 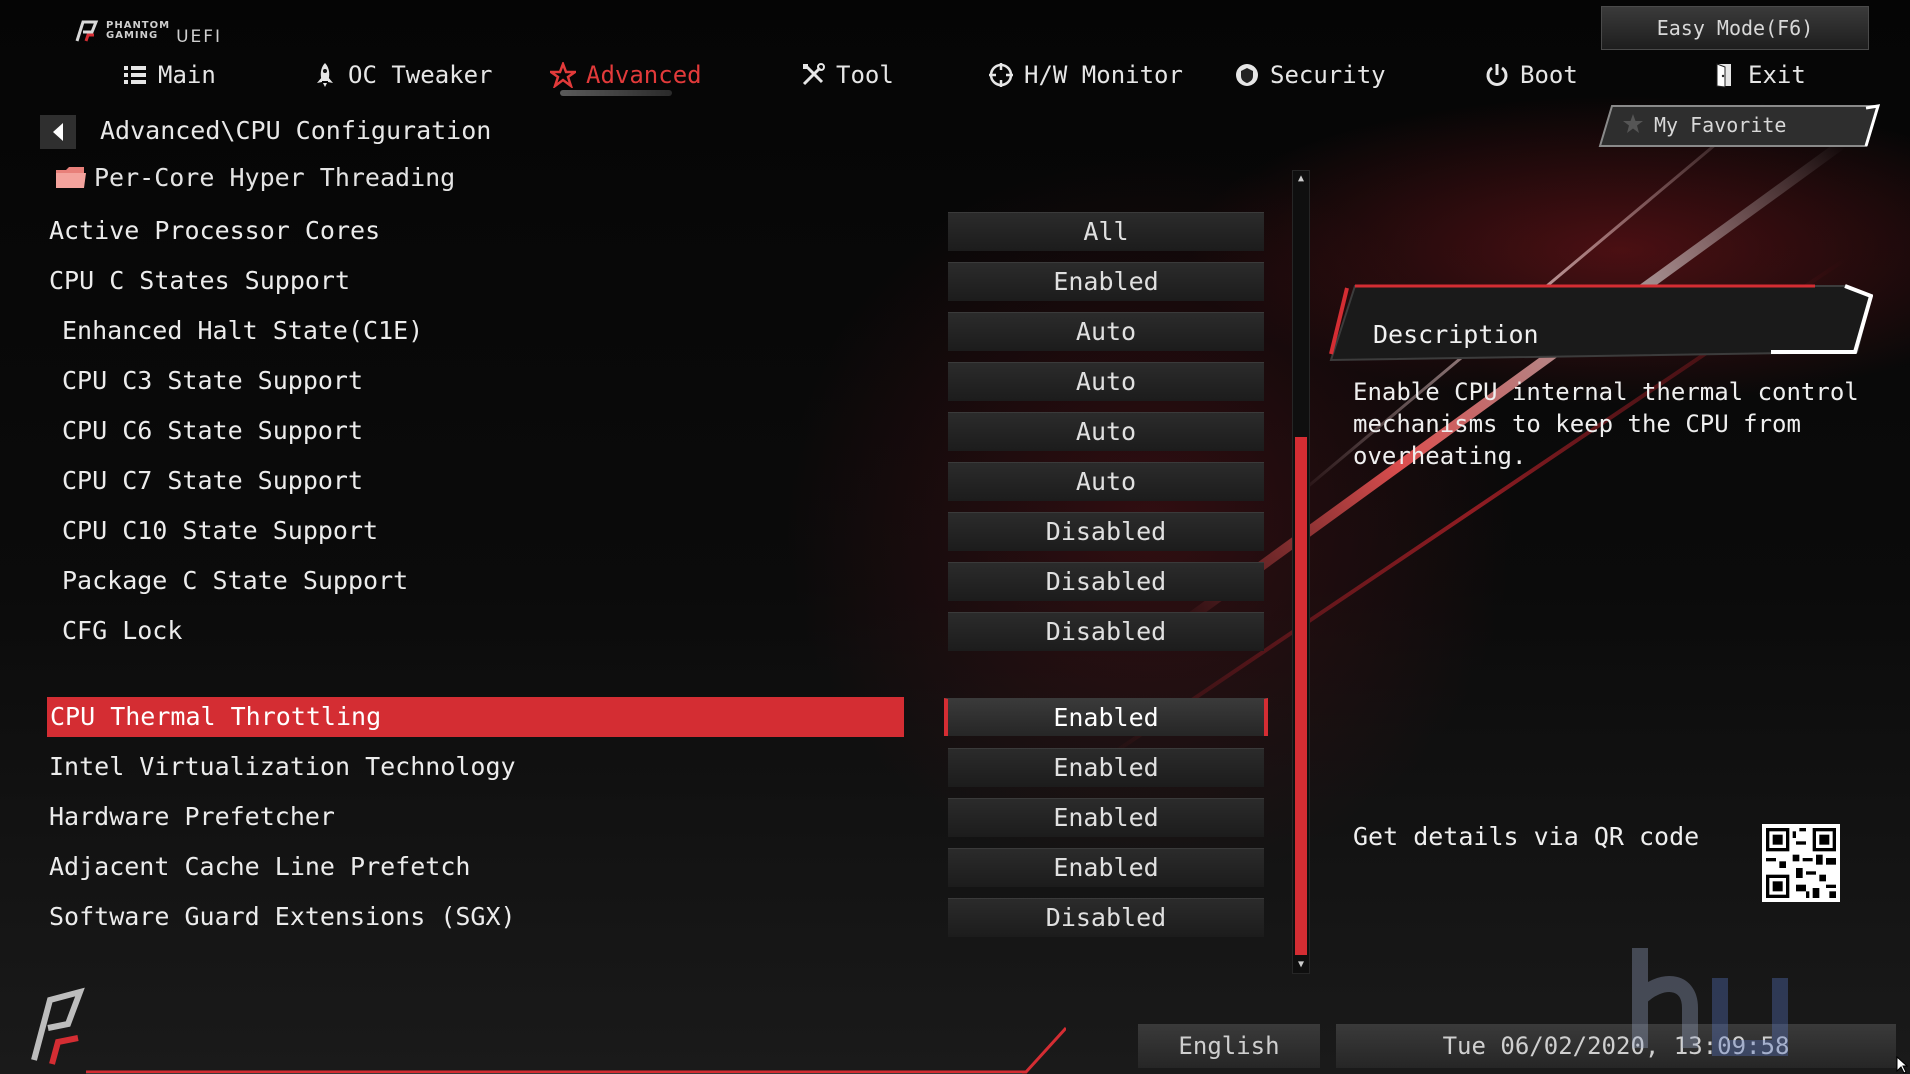 I want to click on tab-tool: Tool, so click(x=847, y=75).